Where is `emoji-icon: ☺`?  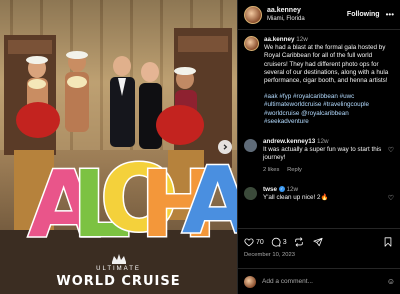 emoji-icon: ☺ is located at coordinates (391, 281).